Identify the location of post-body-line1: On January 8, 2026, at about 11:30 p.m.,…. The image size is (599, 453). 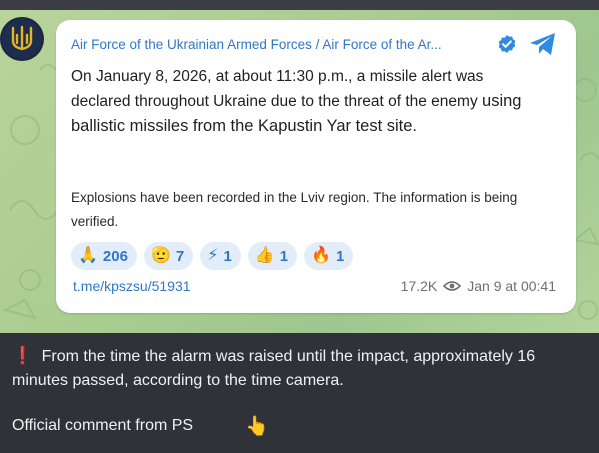
(277, 89).